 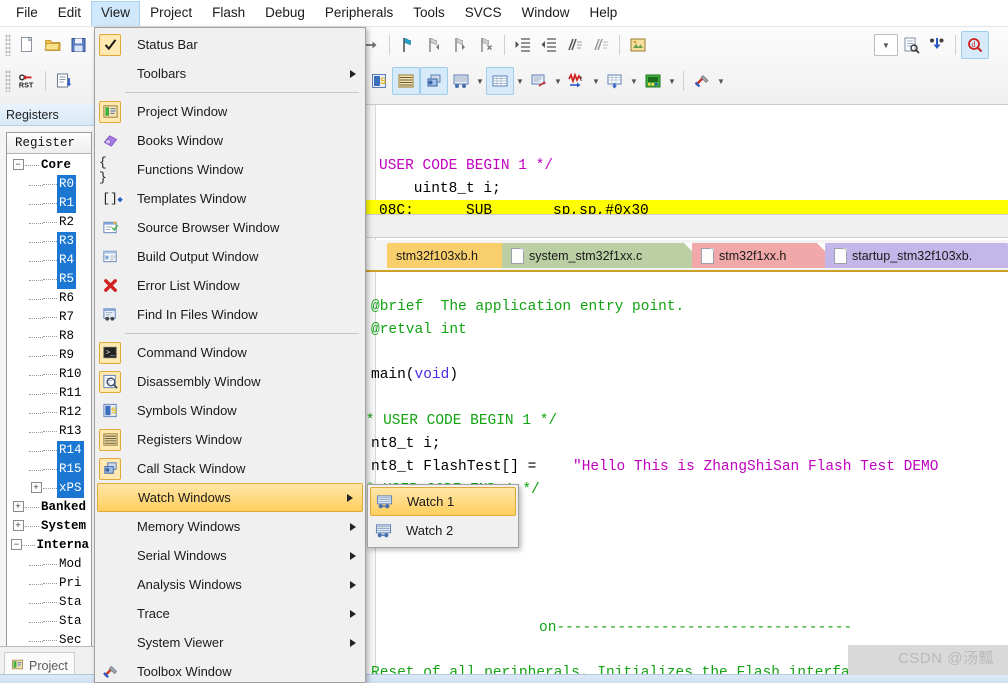 What do you see at coordinates (230, 584) in the screenshot?
I see `menu-item-analysis-windows: Analysis Windows` at bounding box center [230, 584].